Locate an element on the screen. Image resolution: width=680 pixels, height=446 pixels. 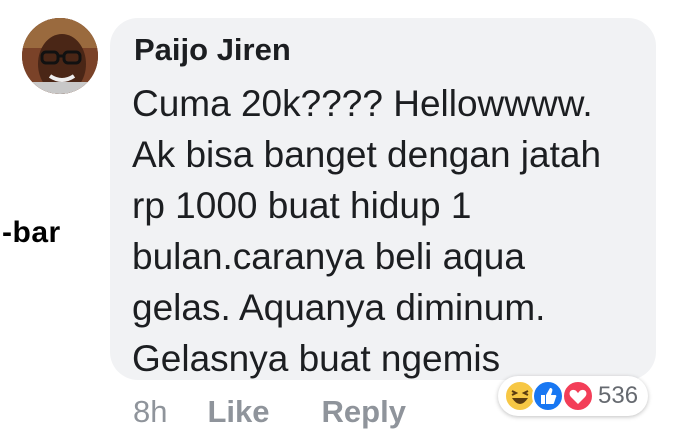
reactions-summary: 536 is located at coordinates (573, 396).